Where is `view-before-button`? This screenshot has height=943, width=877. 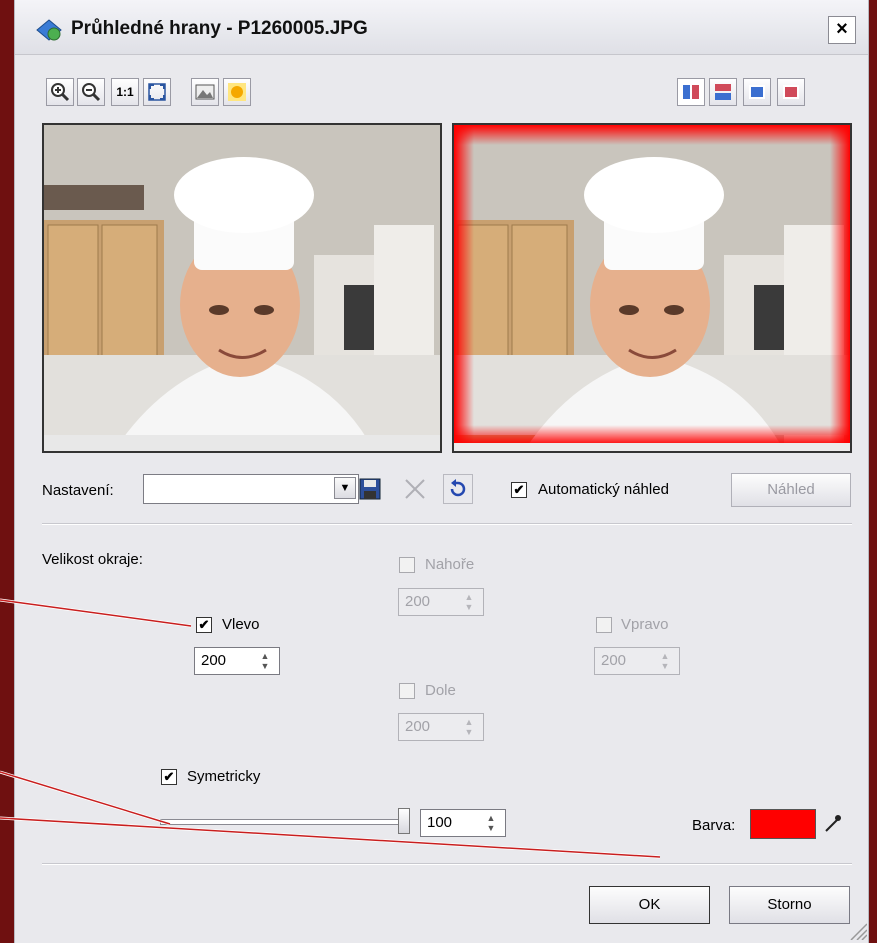 view-before-button is located at coordinates (757, 92).